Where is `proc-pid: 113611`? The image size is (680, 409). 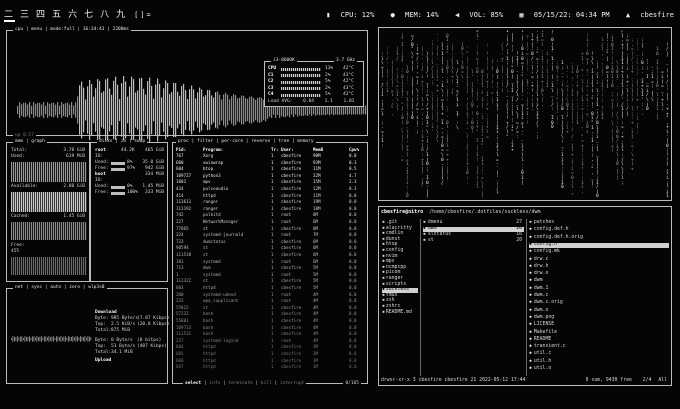 proc-pid: 113611 is located at coordinates (184, 202).